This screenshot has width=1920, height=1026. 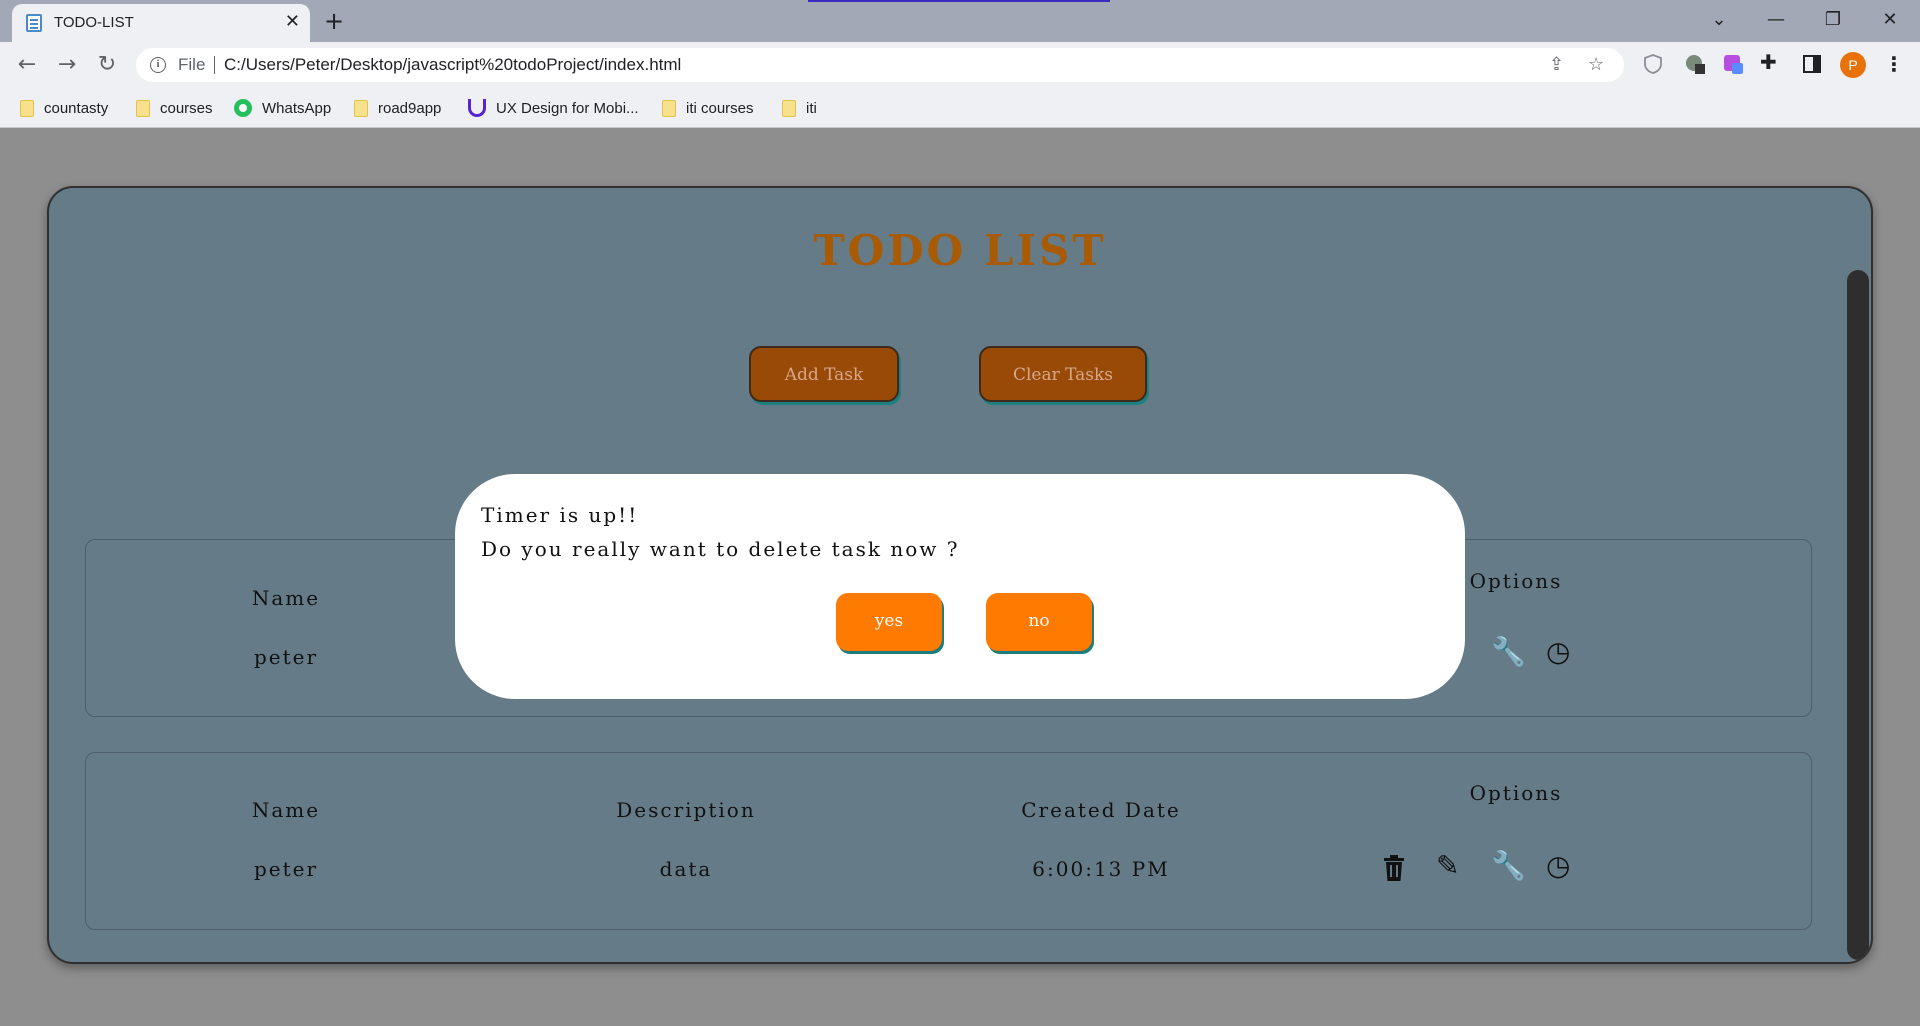 I want to click on tab-close-icon: ✕, so click(x=292, y=22).